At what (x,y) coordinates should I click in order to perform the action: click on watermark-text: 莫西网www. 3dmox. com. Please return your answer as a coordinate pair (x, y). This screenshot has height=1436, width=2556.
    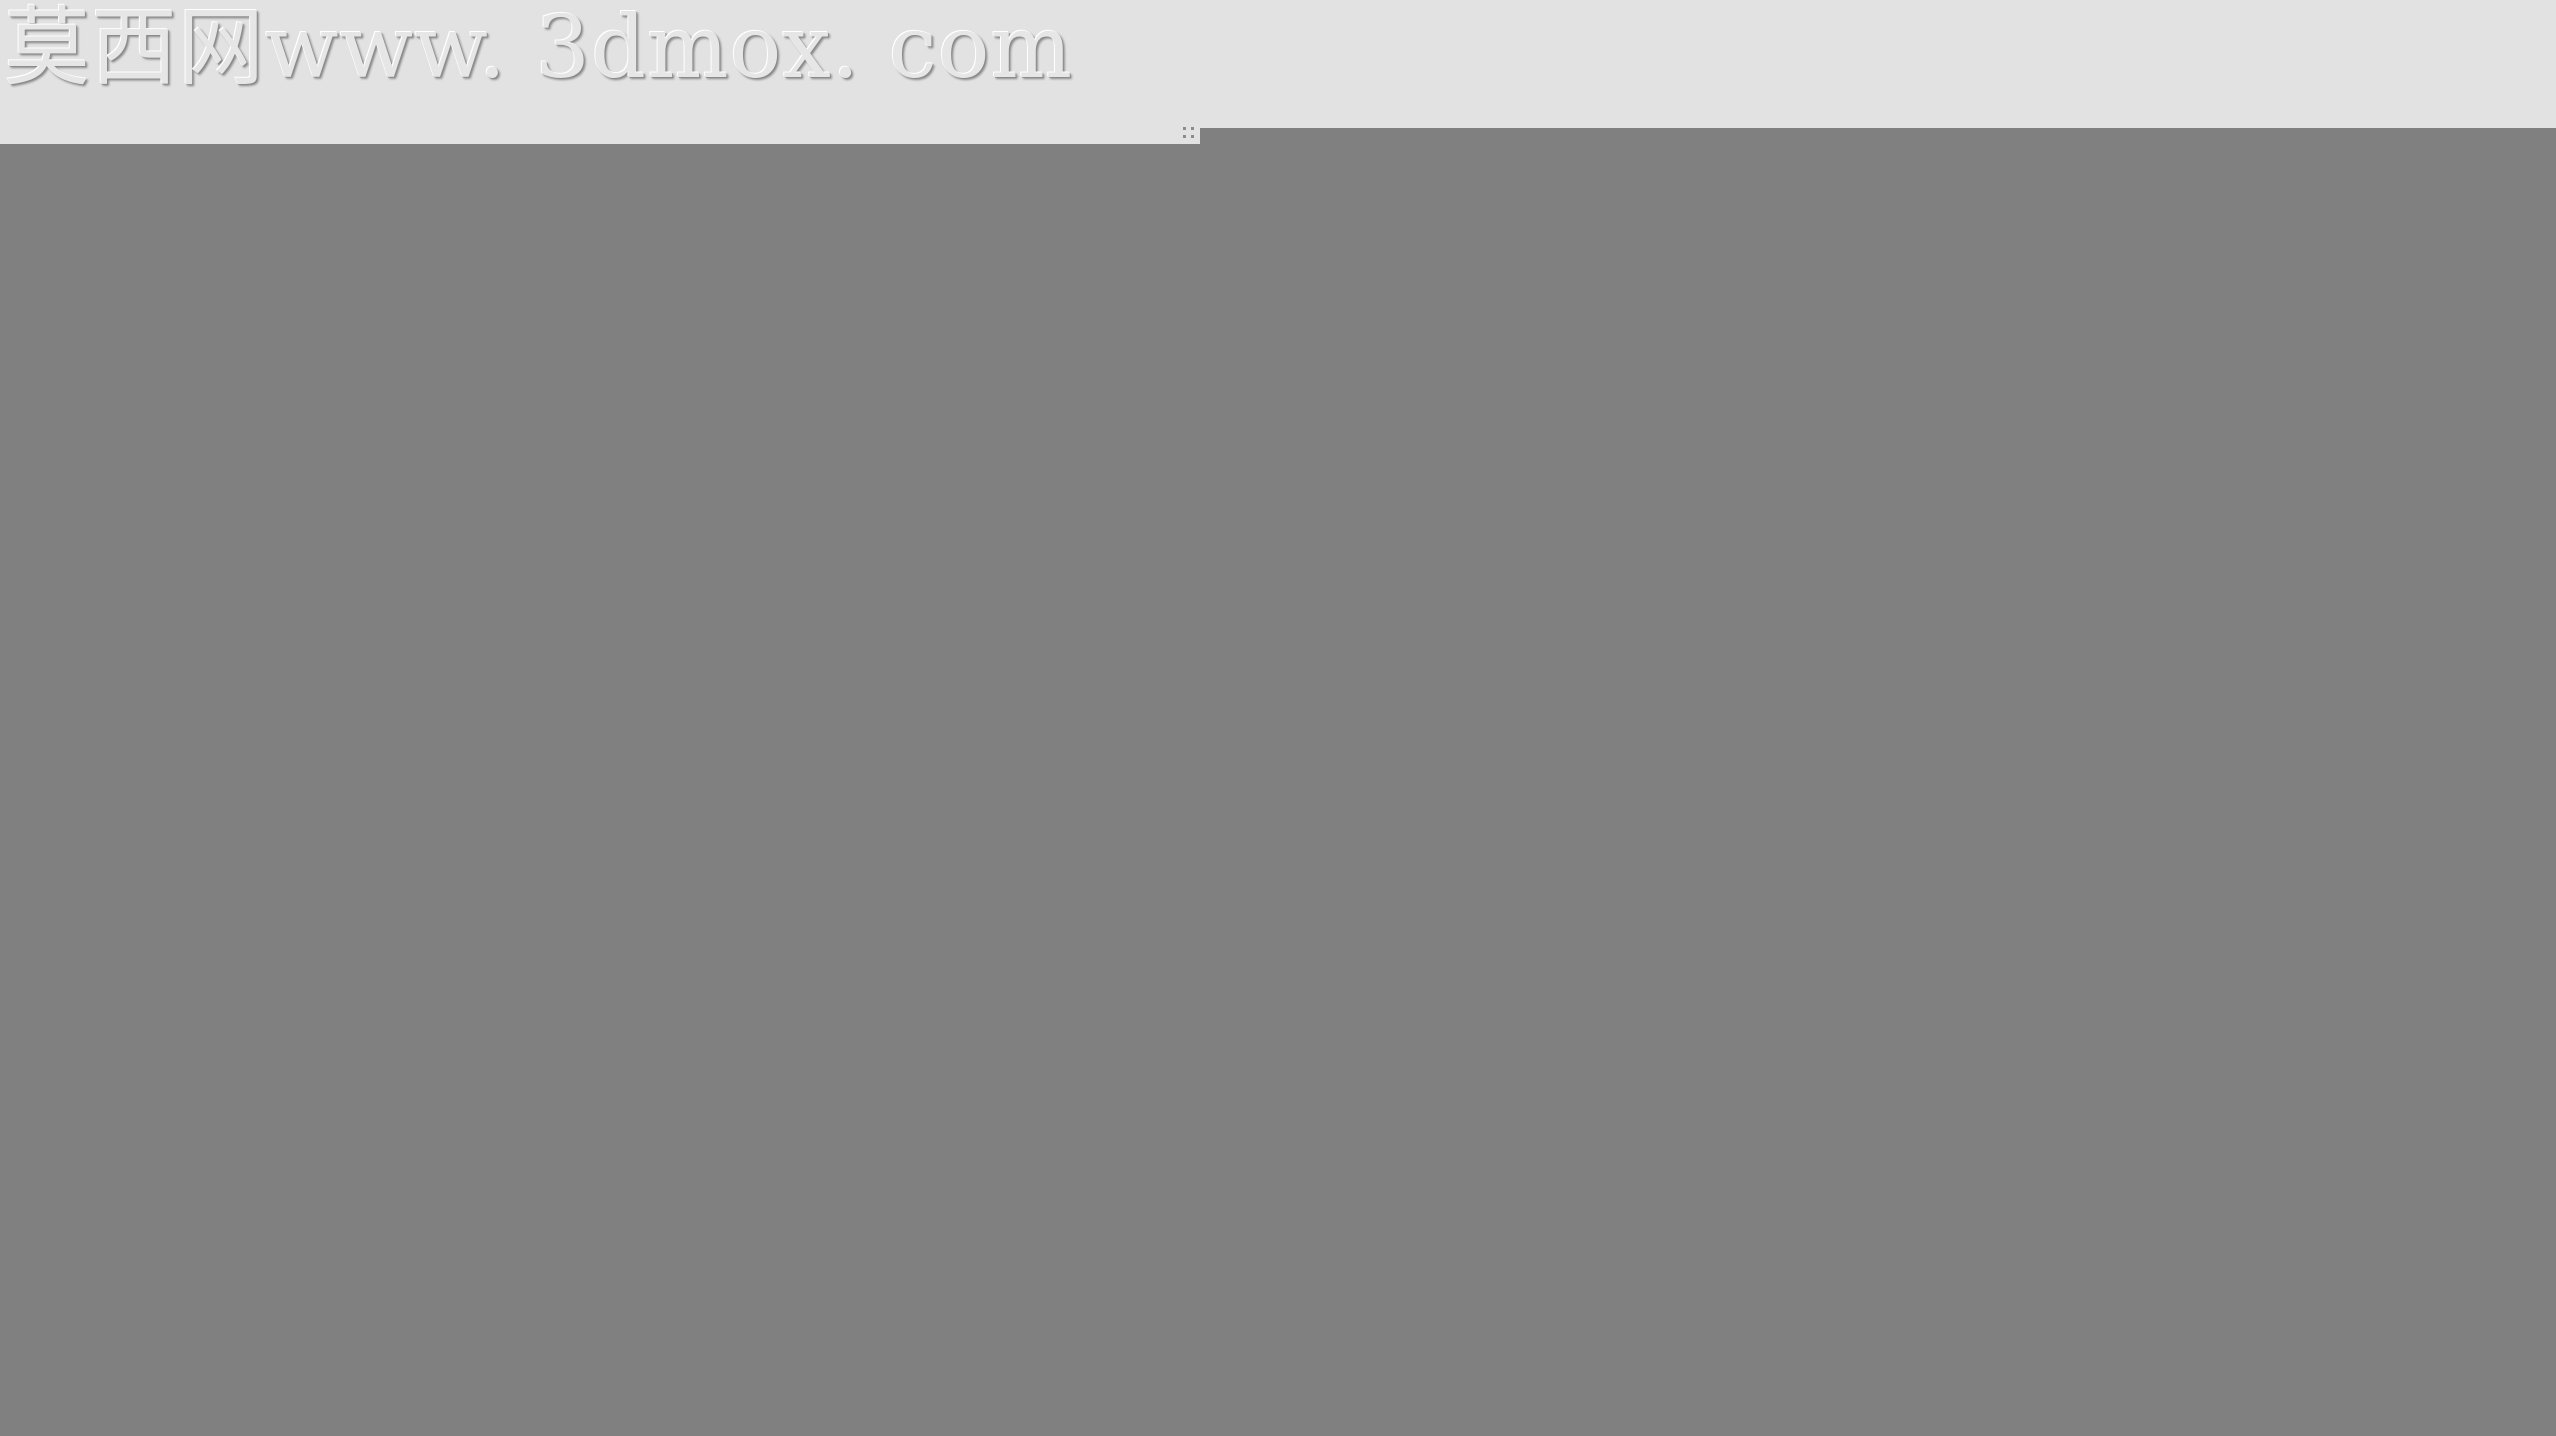
    Looking at the image, I should click on (539, 49).